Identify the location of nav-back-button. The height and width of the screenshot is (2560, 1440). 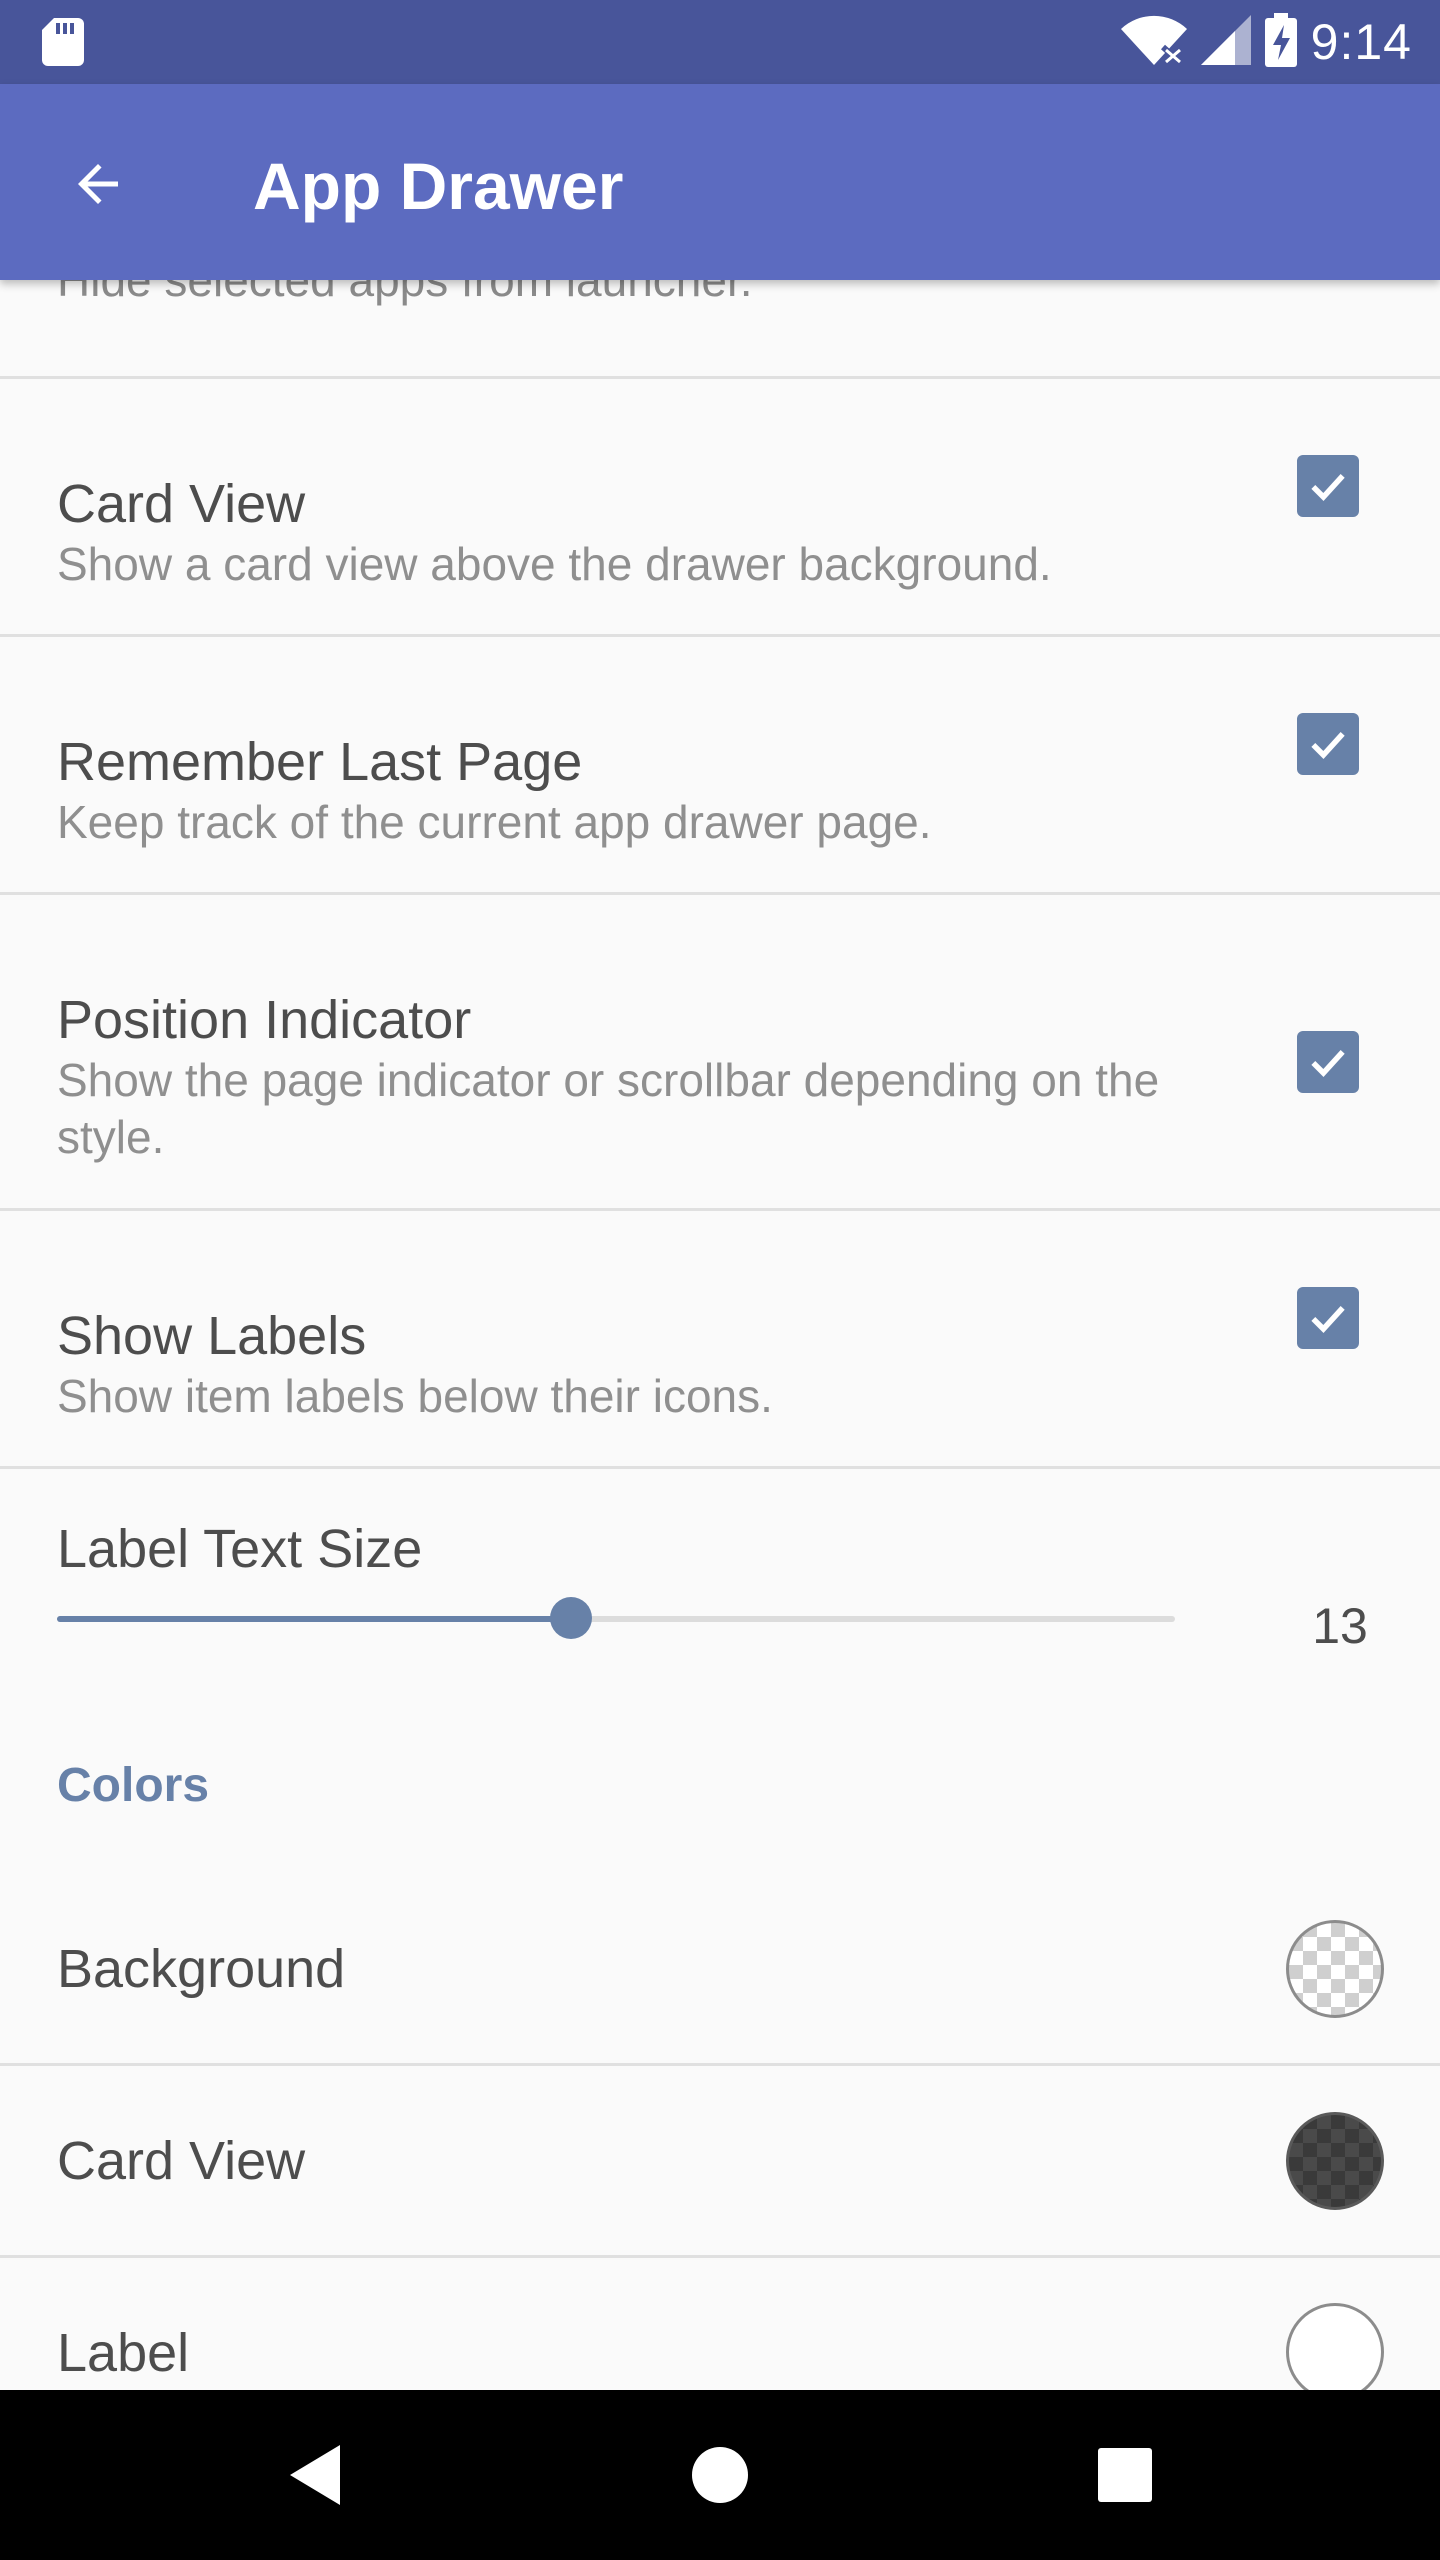
(316, 2475).